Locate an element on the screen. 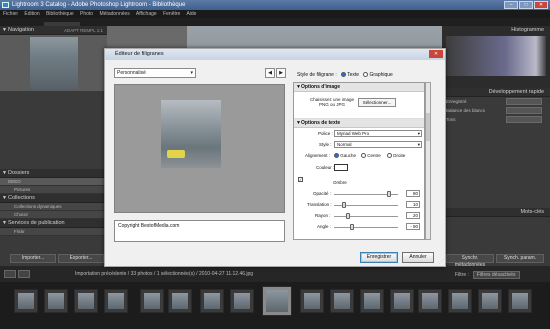  menu-aide: Aide is located at coordinates (191, 14).